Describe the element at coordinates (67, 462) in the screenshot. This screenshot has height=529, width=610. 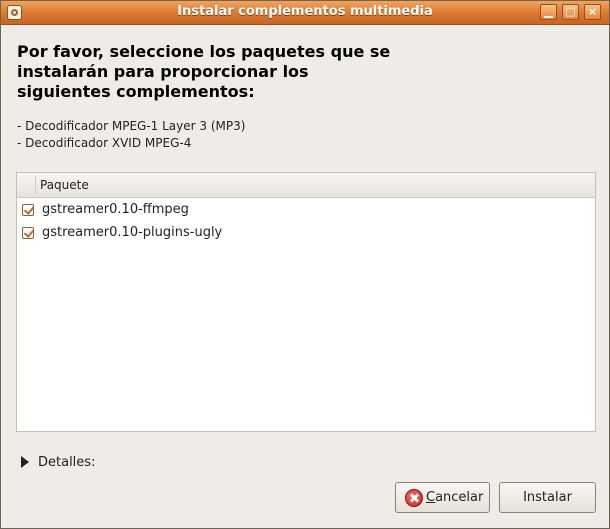
I see `details-label: Detalles:` at that location.